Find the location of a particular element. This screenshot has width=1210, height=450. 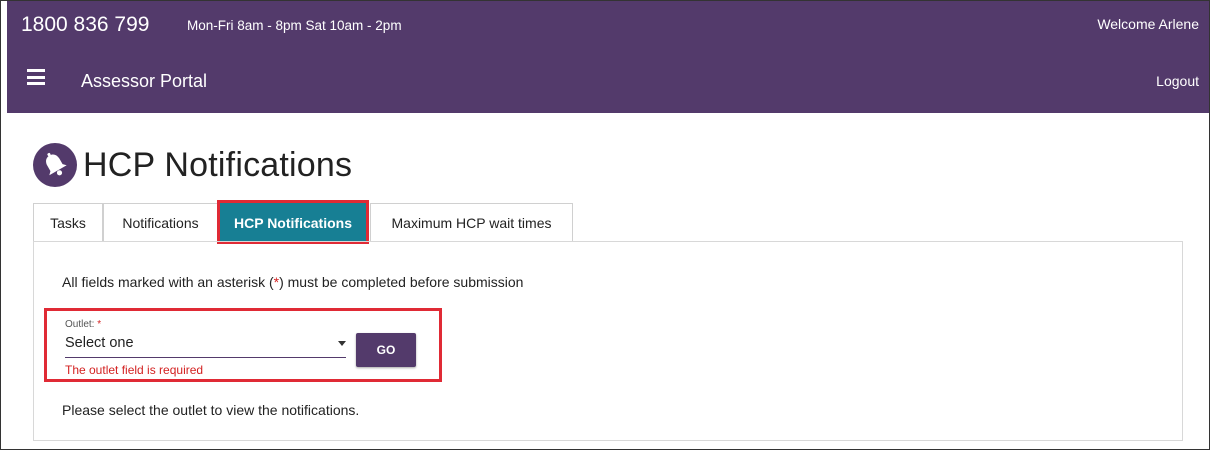

tab-notifications: Notifications is located at coordinates (160, 222).